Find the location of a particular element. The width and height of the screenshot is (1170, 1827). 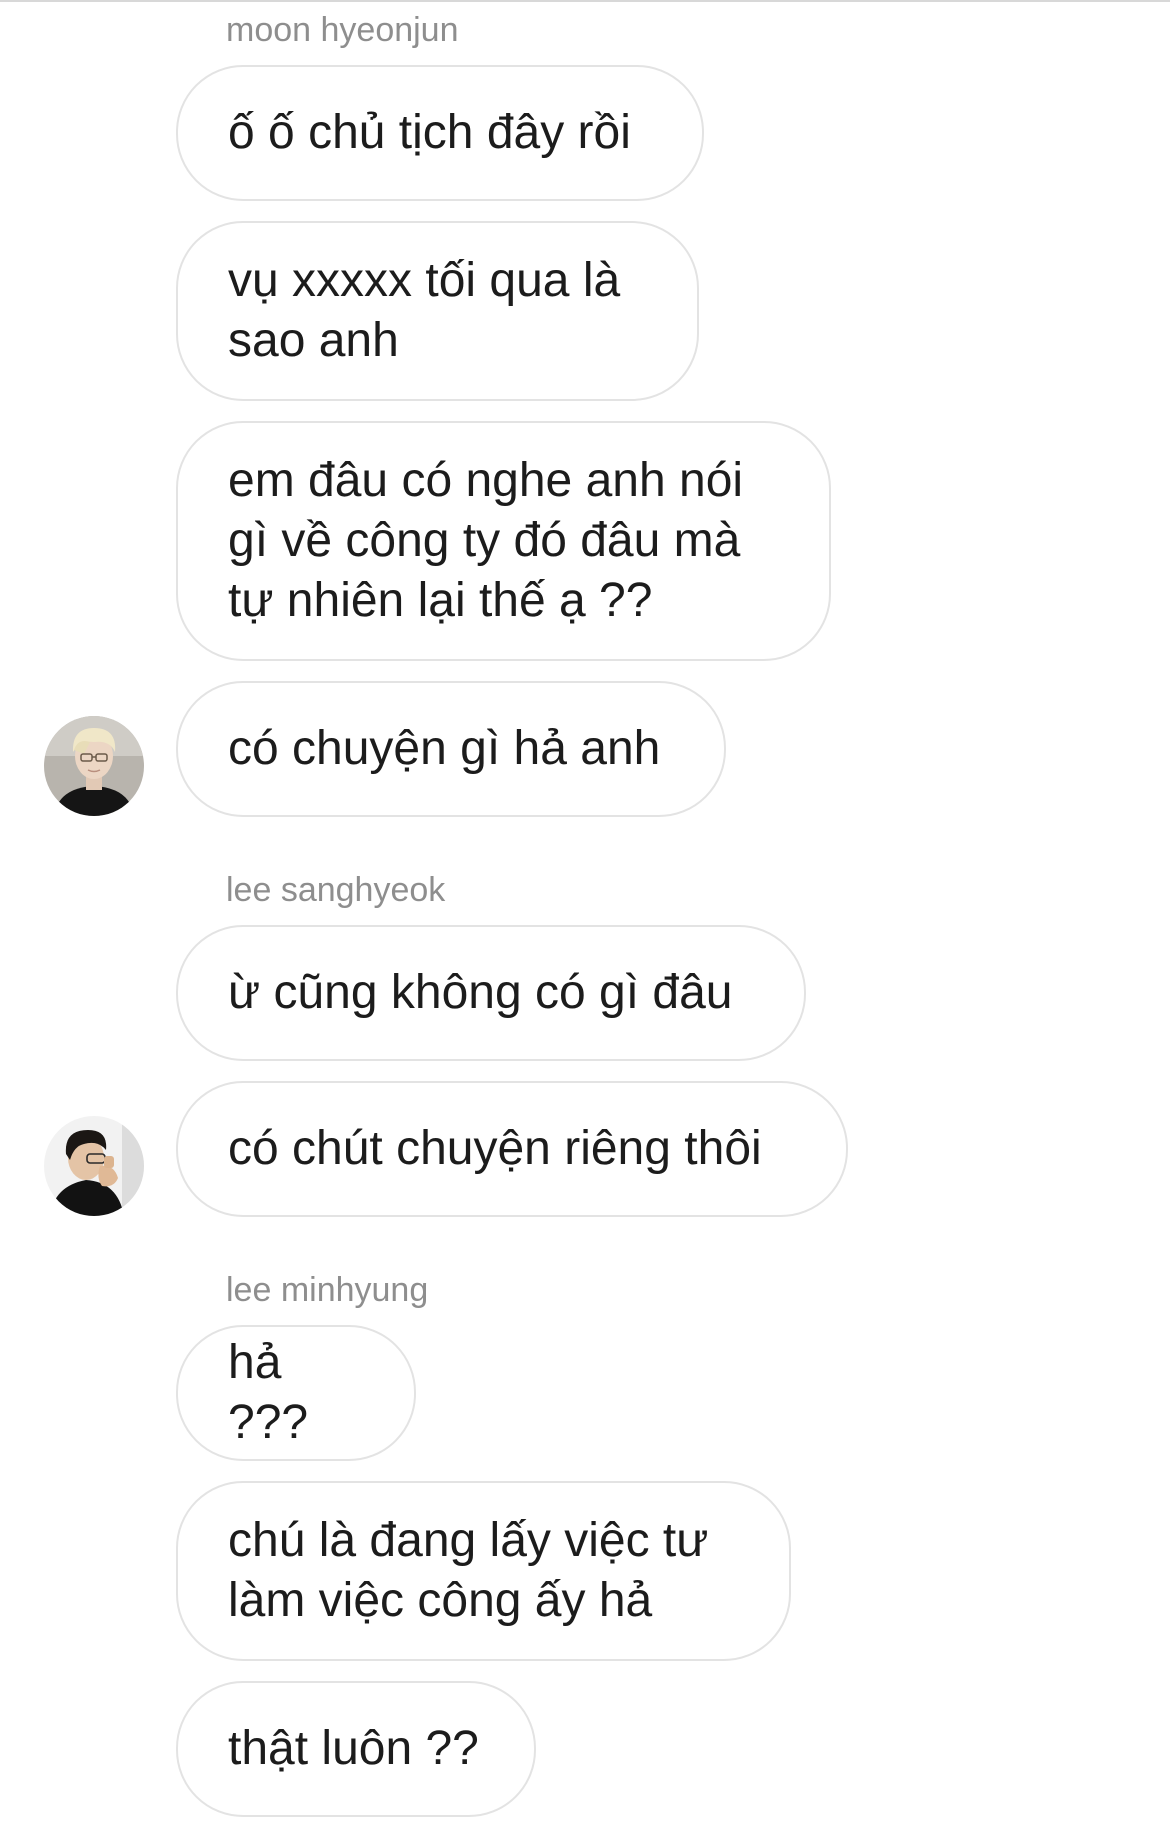

avatar-blond-glasses-icon is located at coordinates (94, 766).